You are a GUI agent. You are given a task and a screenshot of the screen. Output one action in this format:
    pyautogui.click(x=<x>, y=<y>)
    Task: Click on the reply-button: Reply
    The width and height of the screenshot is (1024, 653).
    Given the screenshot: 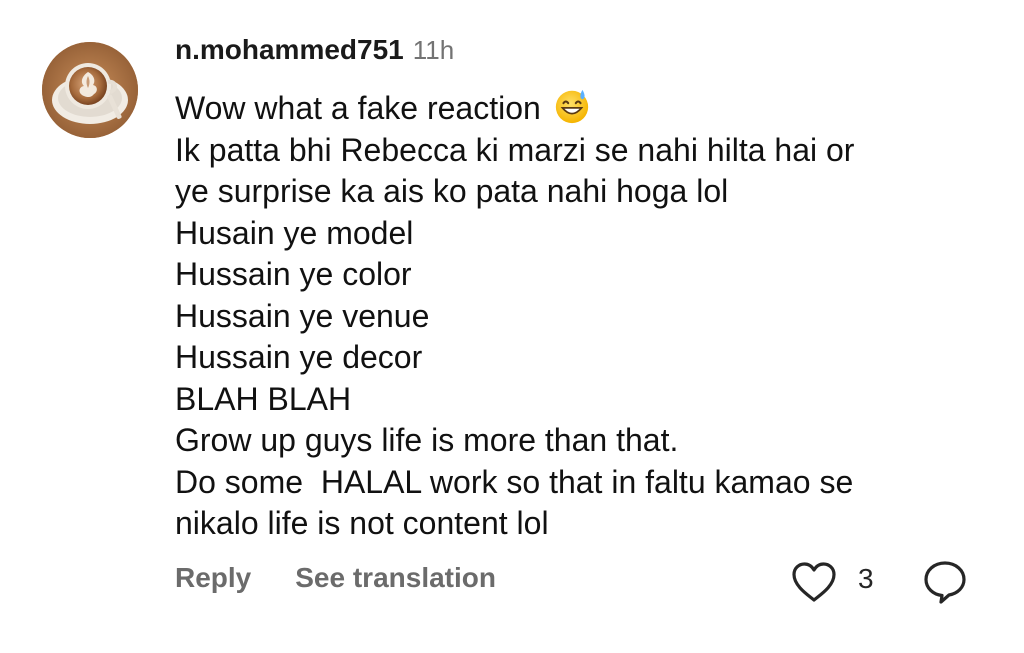 What is the action you would take?
    pyautogui.click(x=213, y=578)
    